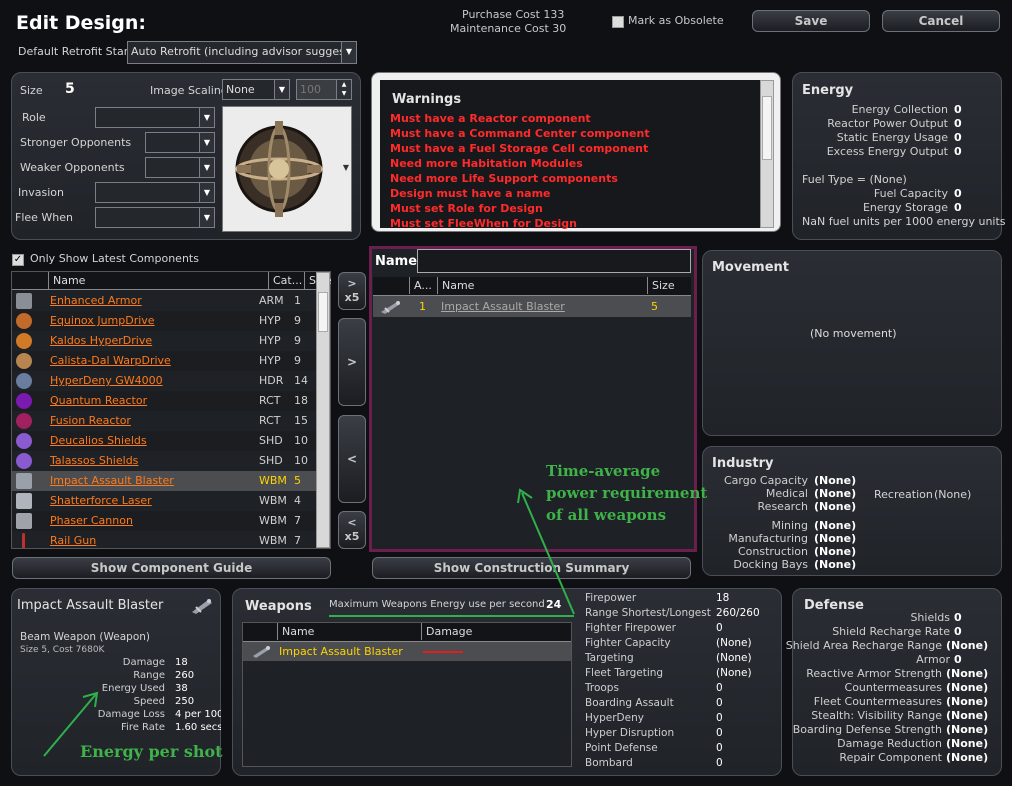 The image size is (1012, 786). I want to click on show-component-guide-button: Show Component Guide, so click(171, 568).